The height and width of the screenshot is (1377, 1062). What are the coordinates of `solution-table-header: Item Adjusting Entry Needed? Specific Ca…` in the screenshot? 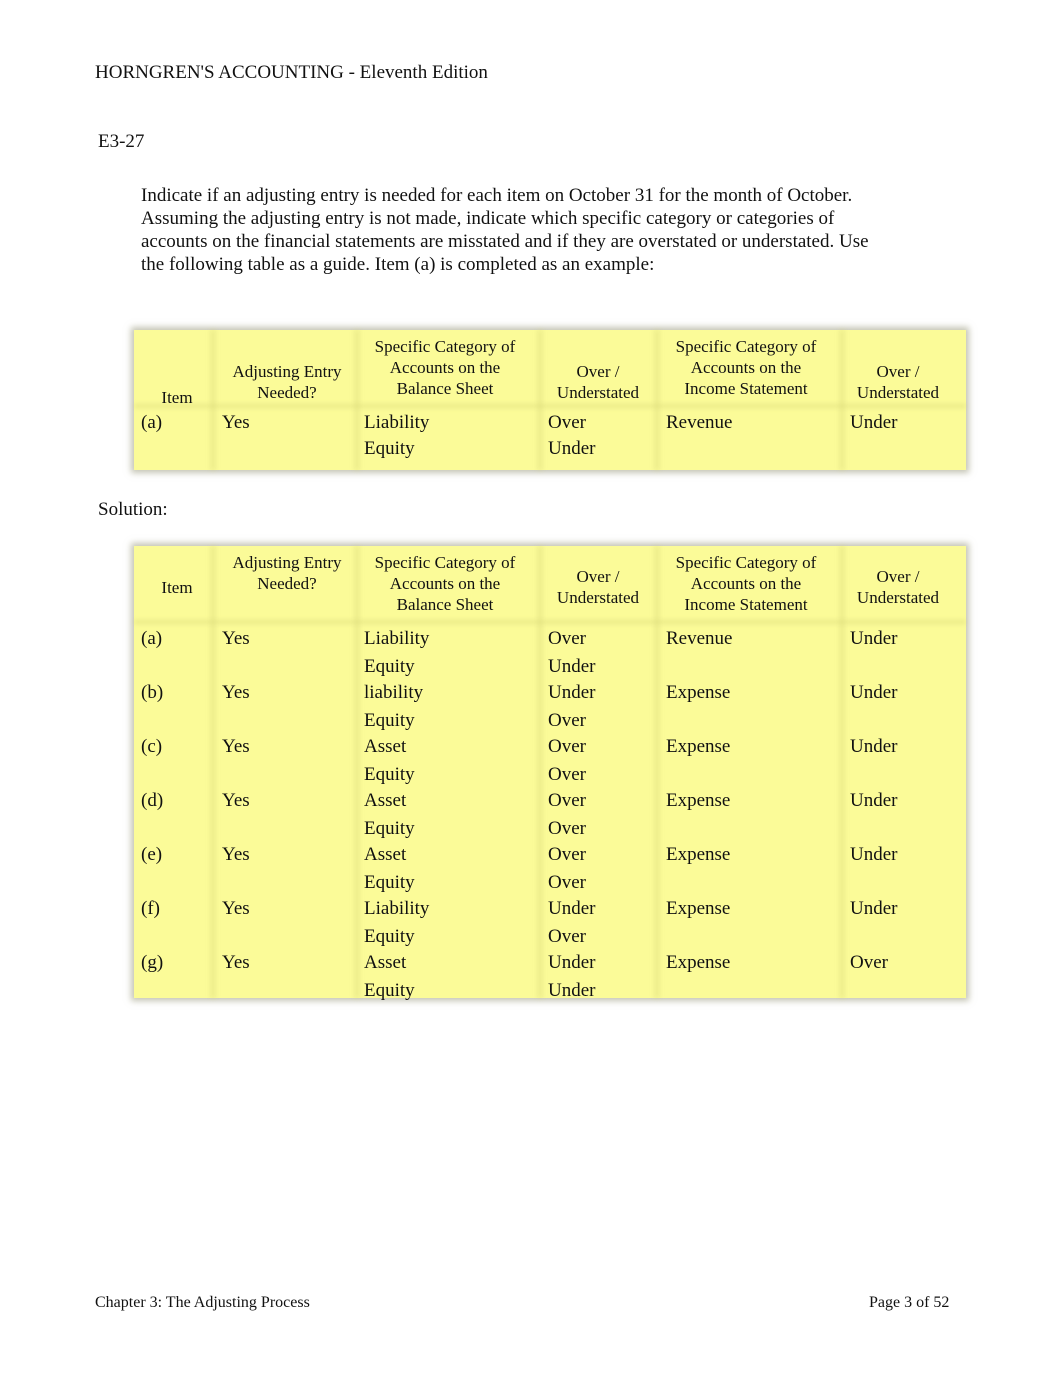 It's located at (550, 587).